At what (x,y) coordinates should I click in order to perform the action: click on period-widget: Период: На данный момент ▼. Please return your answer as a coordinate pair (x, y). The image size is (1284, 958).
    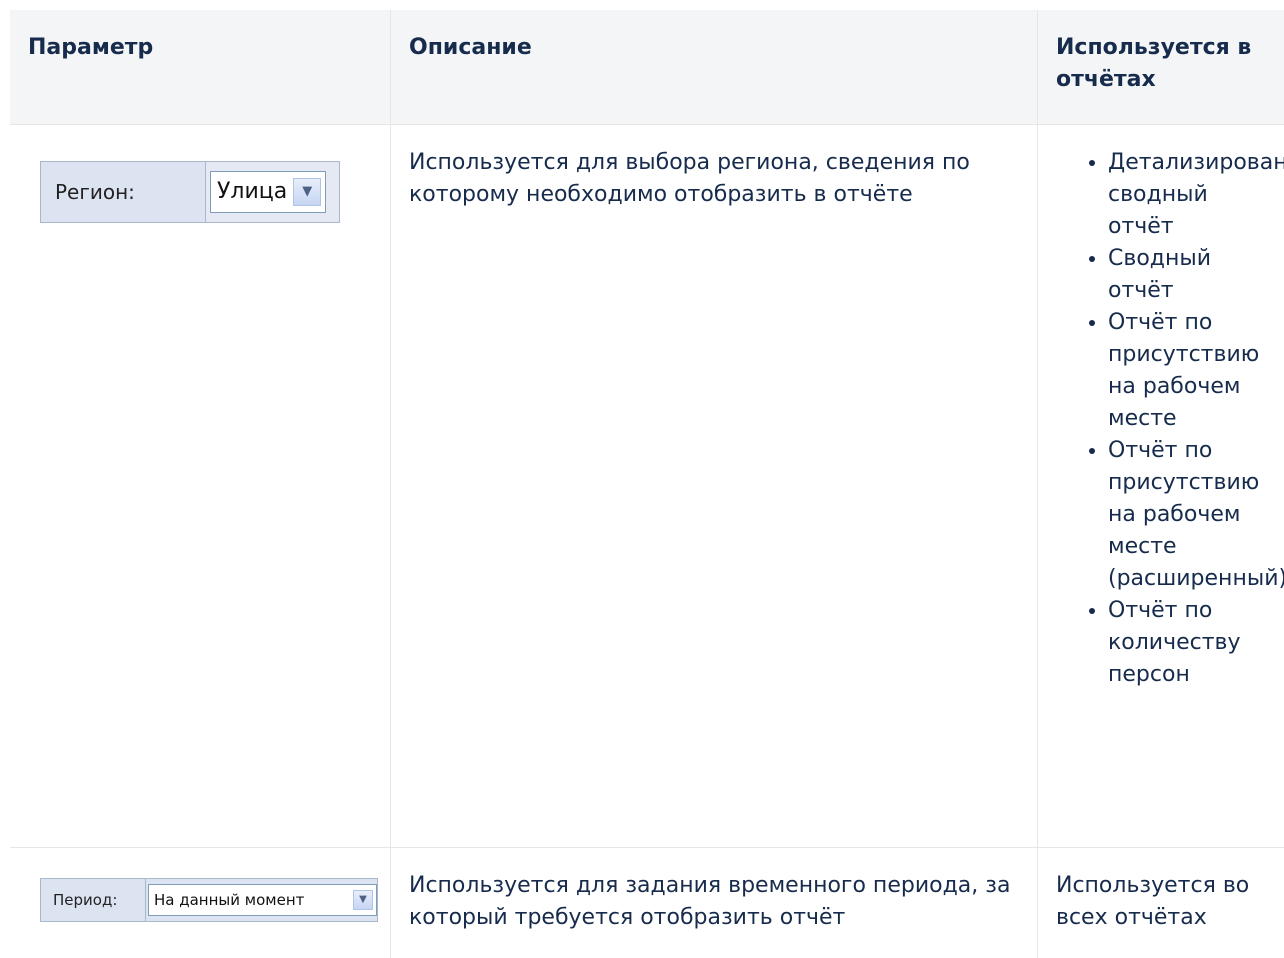
    Looking at the image, I should click on (209, 900).